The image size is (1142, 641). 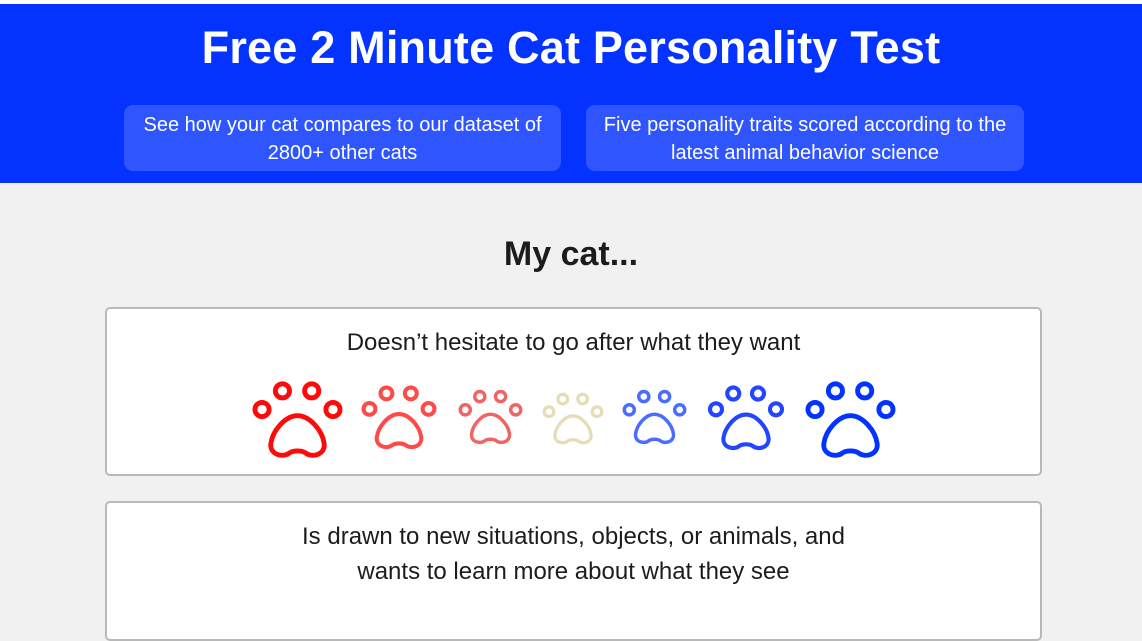 I want to click on page-title: Free 2 Minute Cat Personality Test, so click(x=571, y=47).